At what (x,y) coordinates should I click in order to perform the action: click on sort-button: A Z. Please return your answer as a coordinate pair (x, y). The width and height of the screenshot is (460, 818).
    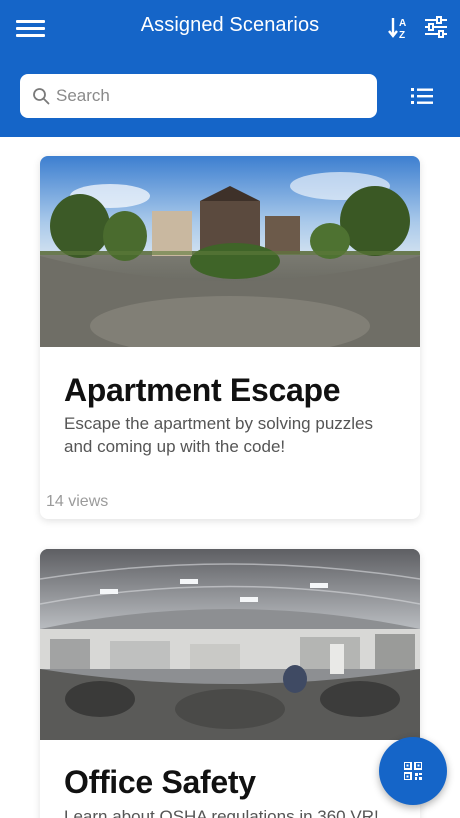
    Looking at the image, I should click on (399, 28).